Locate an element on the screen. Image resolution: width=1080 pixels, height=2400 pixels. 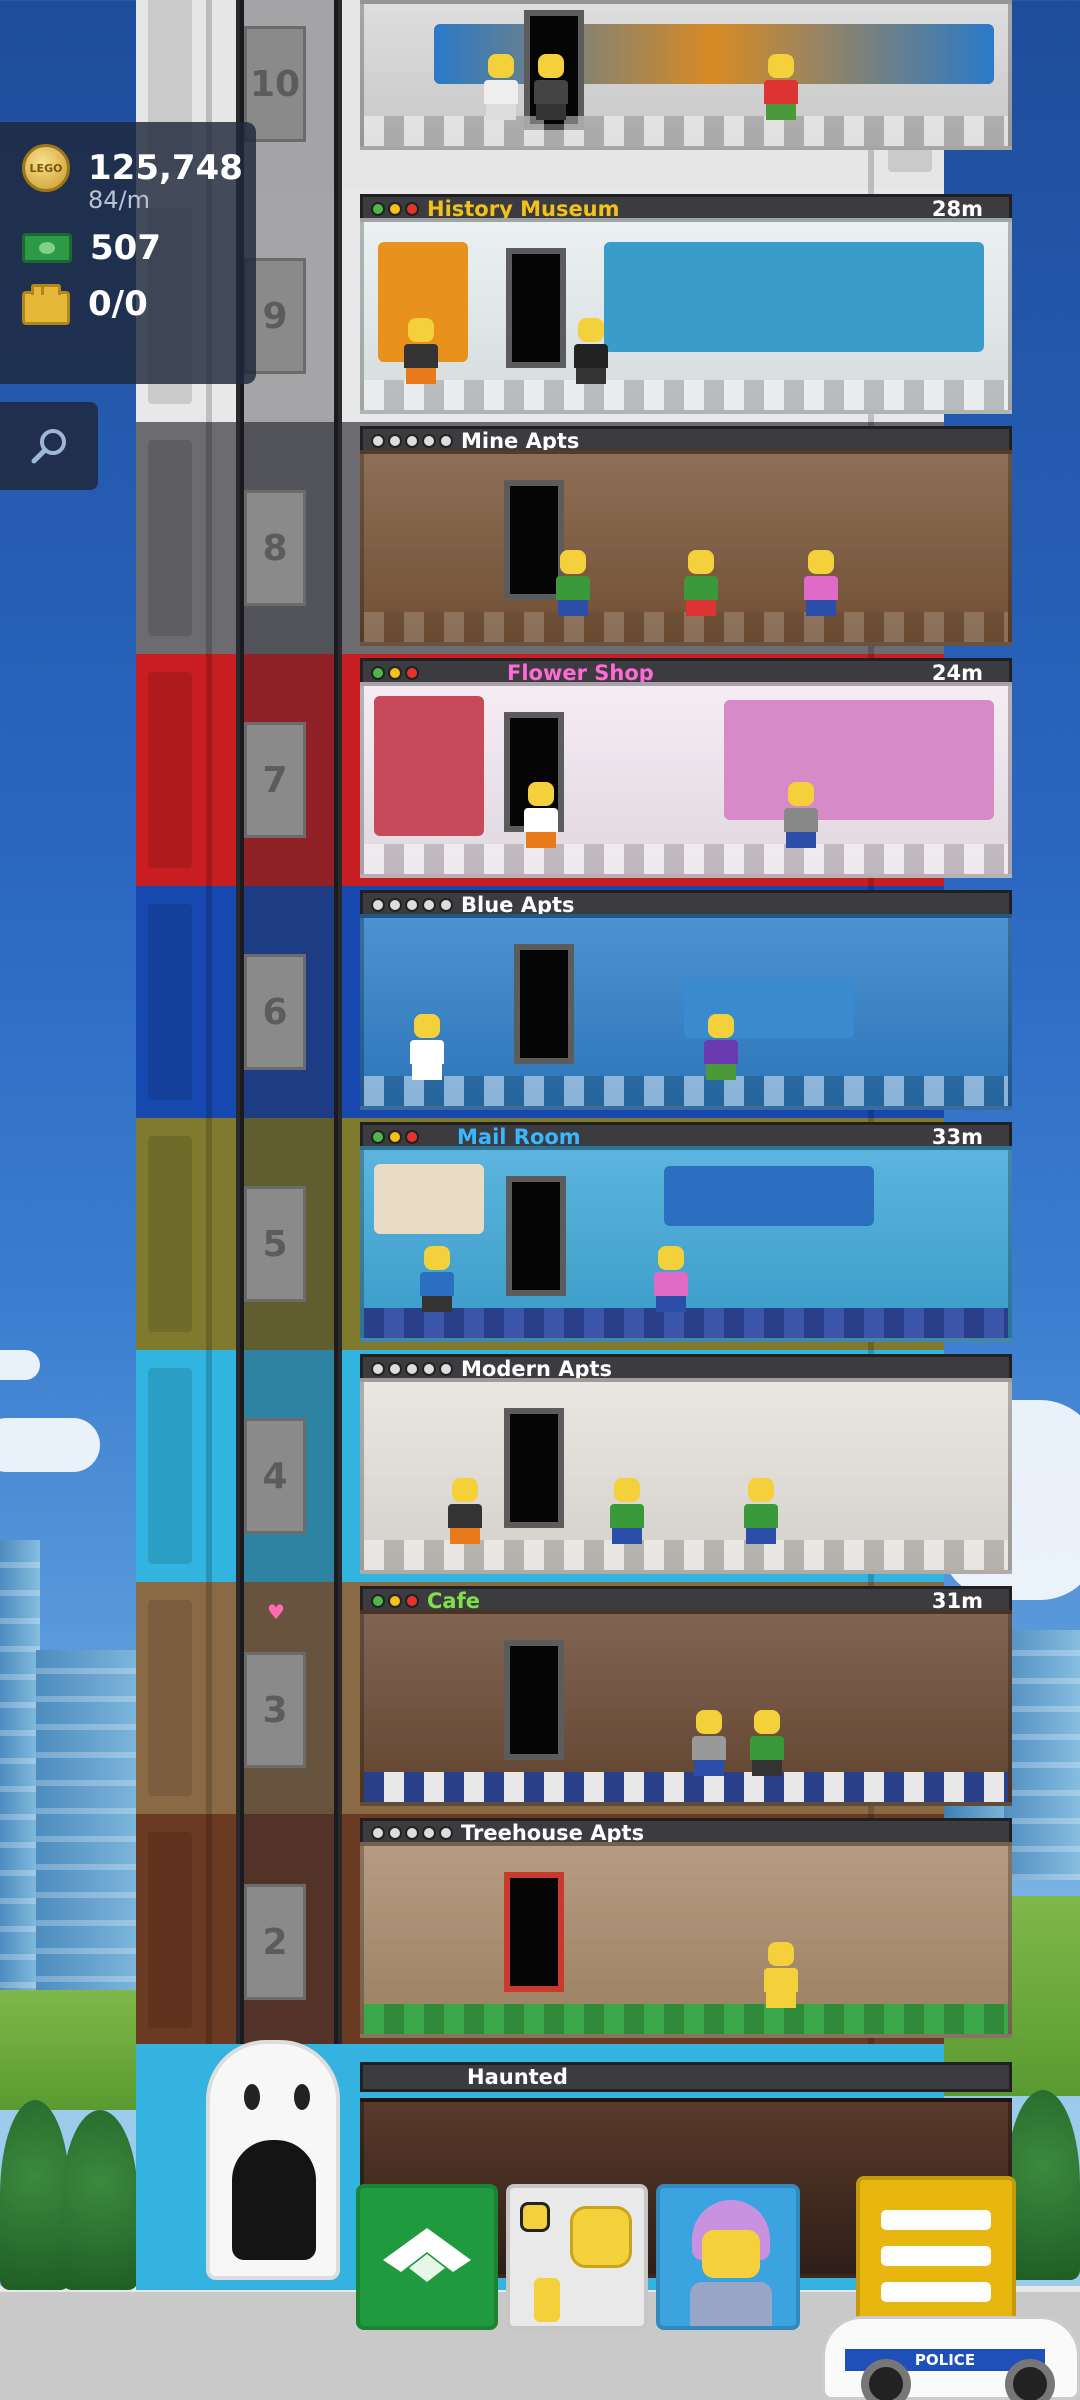
menu-button is located at coordinates (936, 2256).